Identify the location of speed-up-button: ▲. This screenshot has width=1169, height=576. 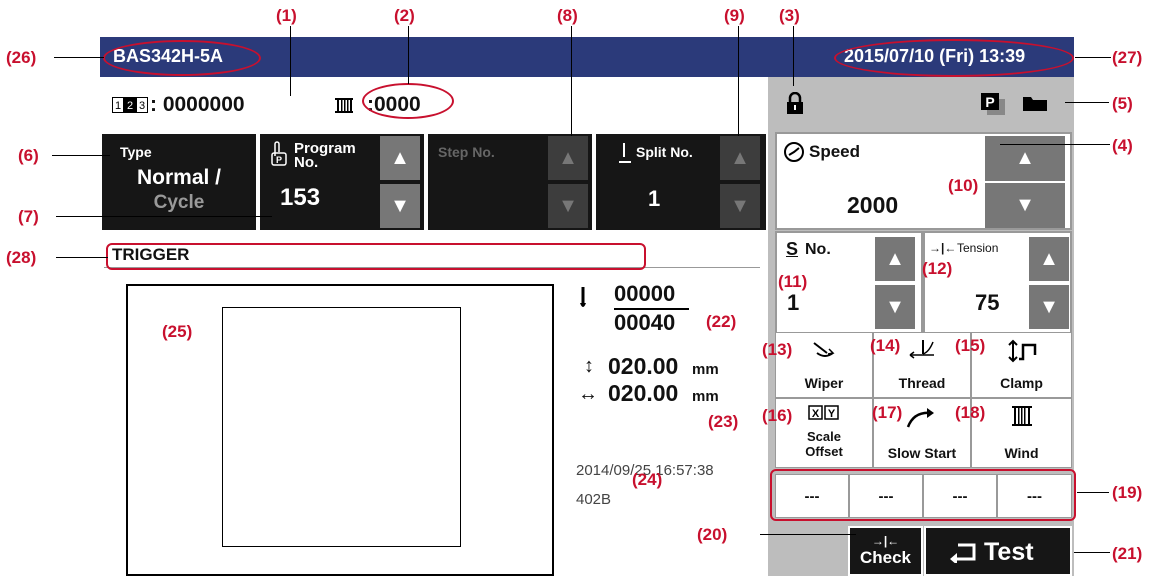
(1025, 158).